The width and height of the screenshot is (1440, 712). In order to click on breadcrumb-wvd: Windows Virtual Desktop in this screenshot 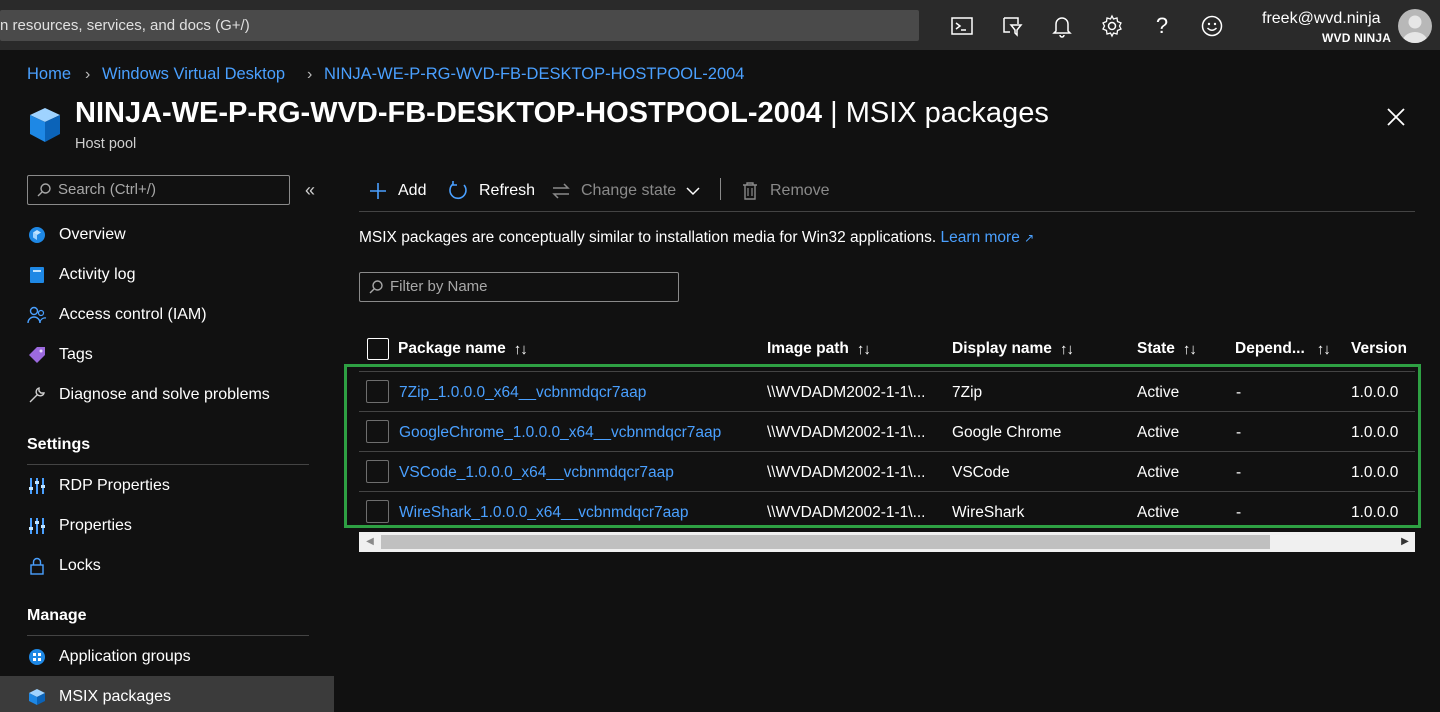, I will do `click(193, 74)`.